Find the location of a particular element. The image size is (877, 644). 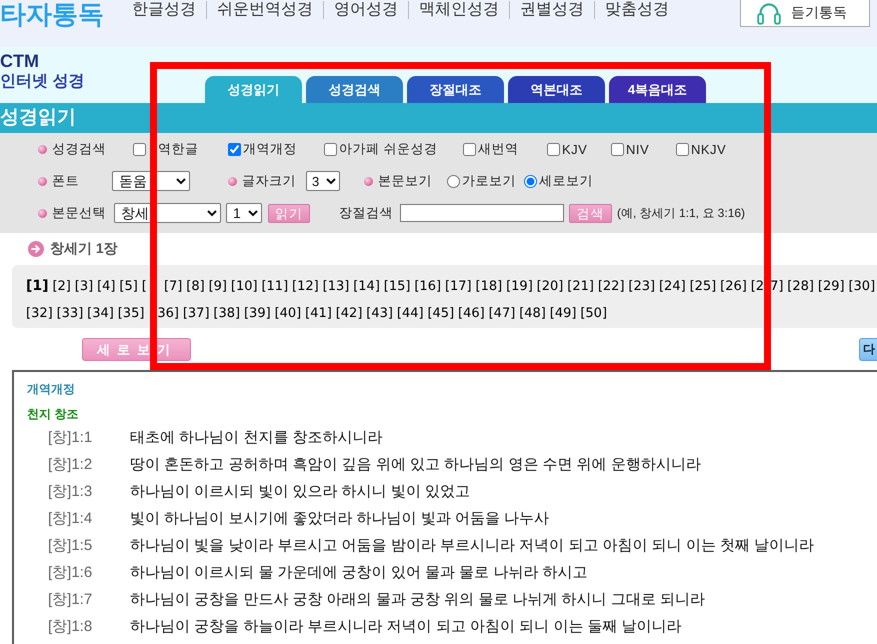

chapter-select: 1 is located at coordinates (244, 213).